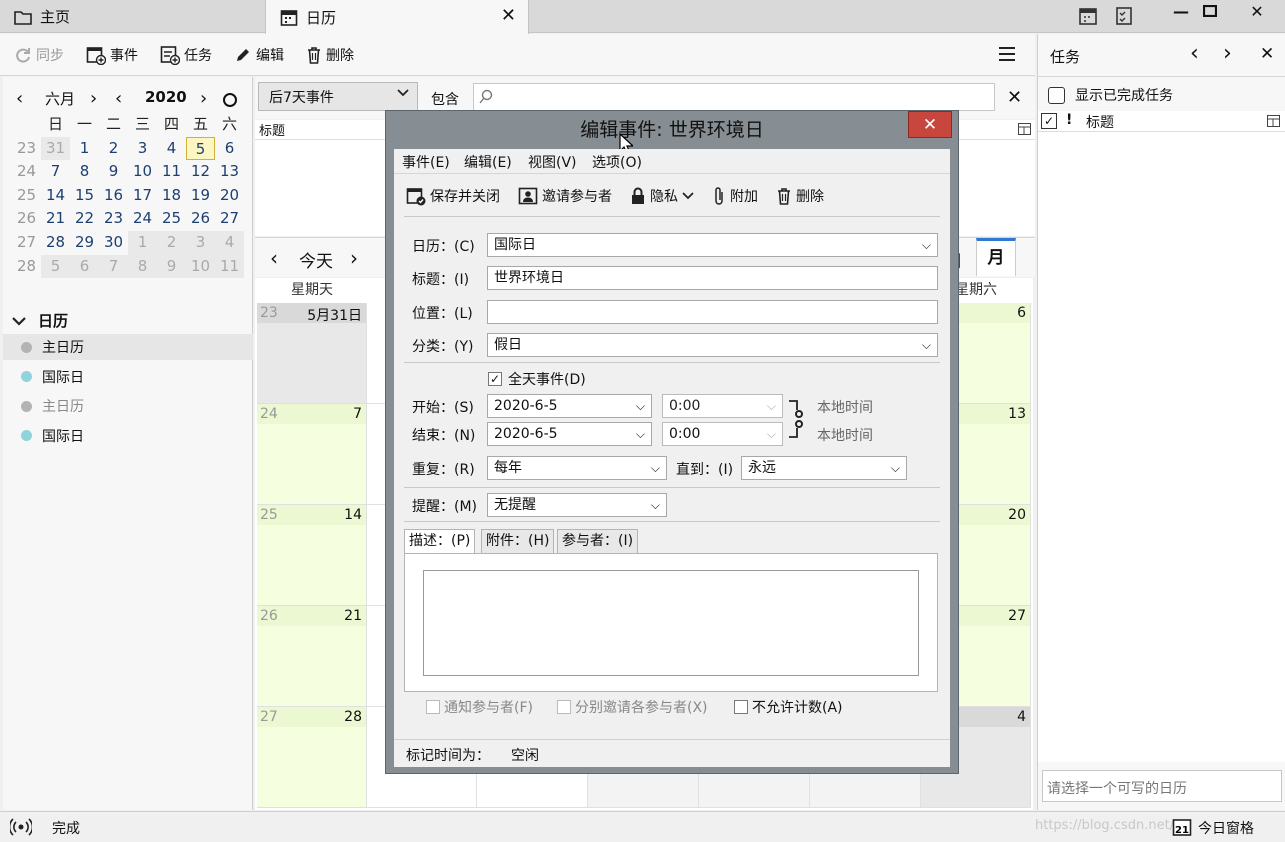 The width and height of the screenshot is (1285, 842). What do you see at coordinates (312, 454) in the screenshot?
I see `month-day-cell: 24 7` at bounding box center [312, 454].